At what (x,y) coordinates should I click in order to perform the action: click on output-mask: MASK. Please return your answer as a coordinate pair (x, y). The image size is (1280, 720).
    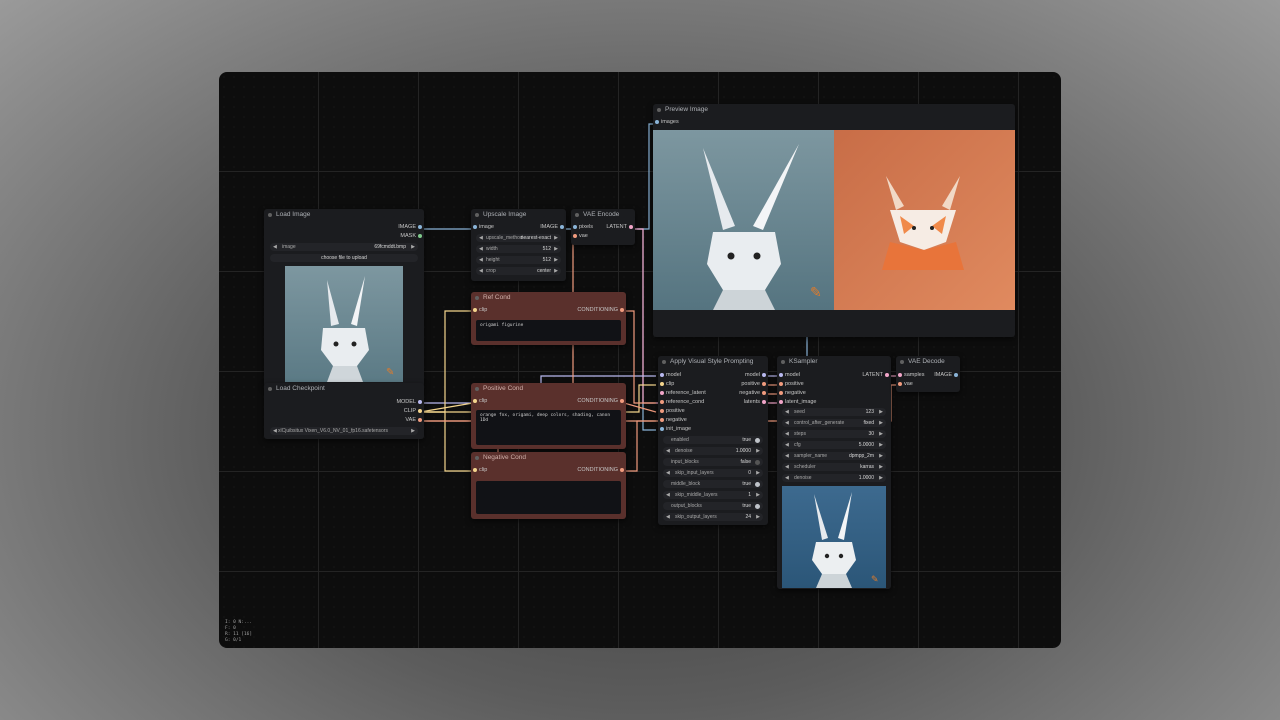
    Looking at the image, I should click on (408, 236).